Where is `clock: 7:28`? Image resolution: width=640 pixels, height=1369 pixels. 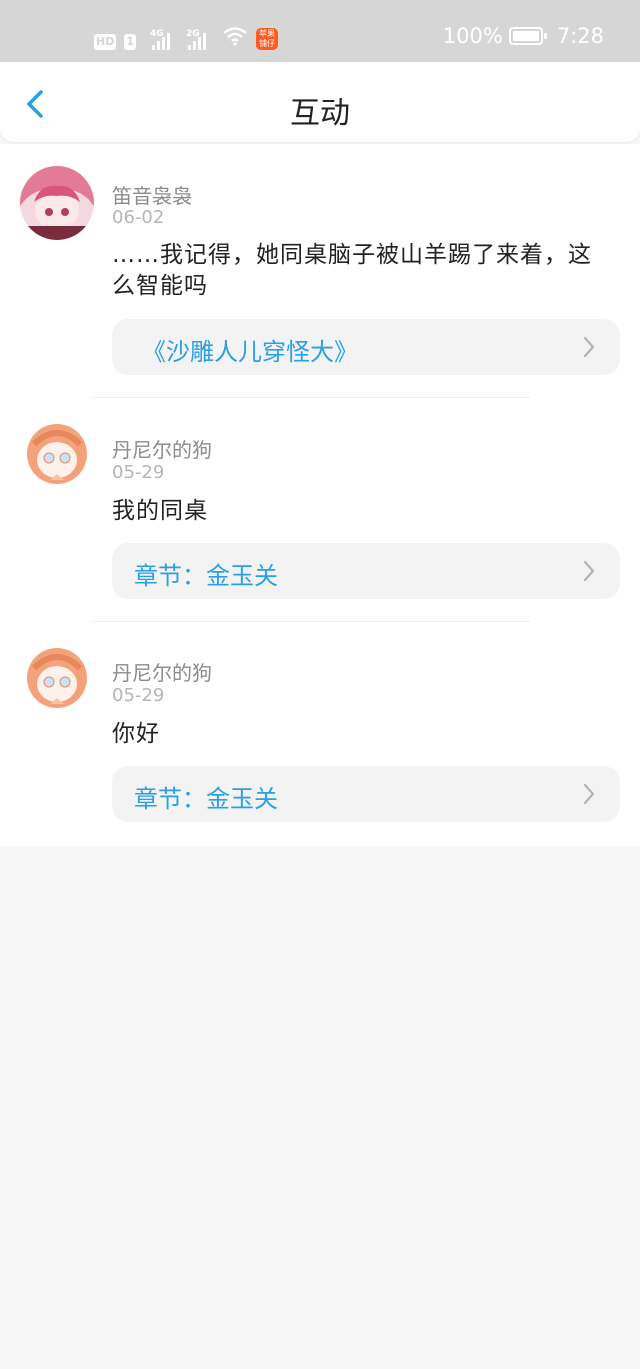 clock: 7:28 is located at coordinates (580, 36).